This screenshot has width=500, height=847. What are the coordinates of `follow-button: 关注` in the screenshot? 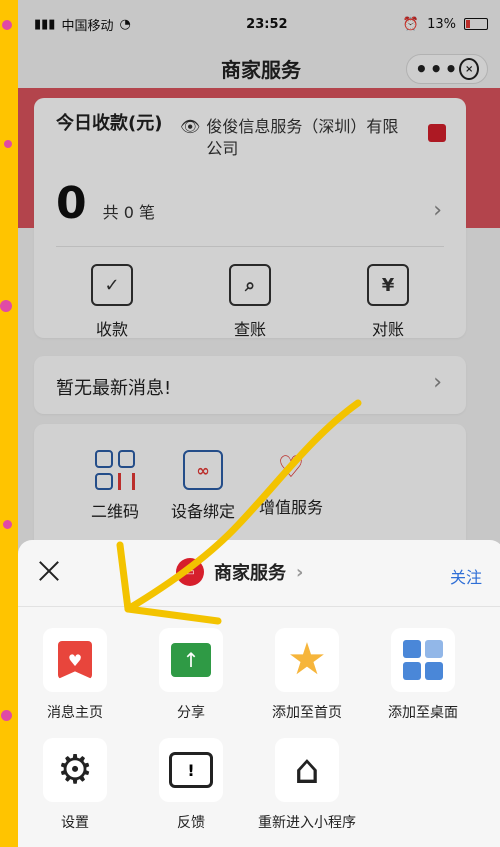 It's located at (466, 576).